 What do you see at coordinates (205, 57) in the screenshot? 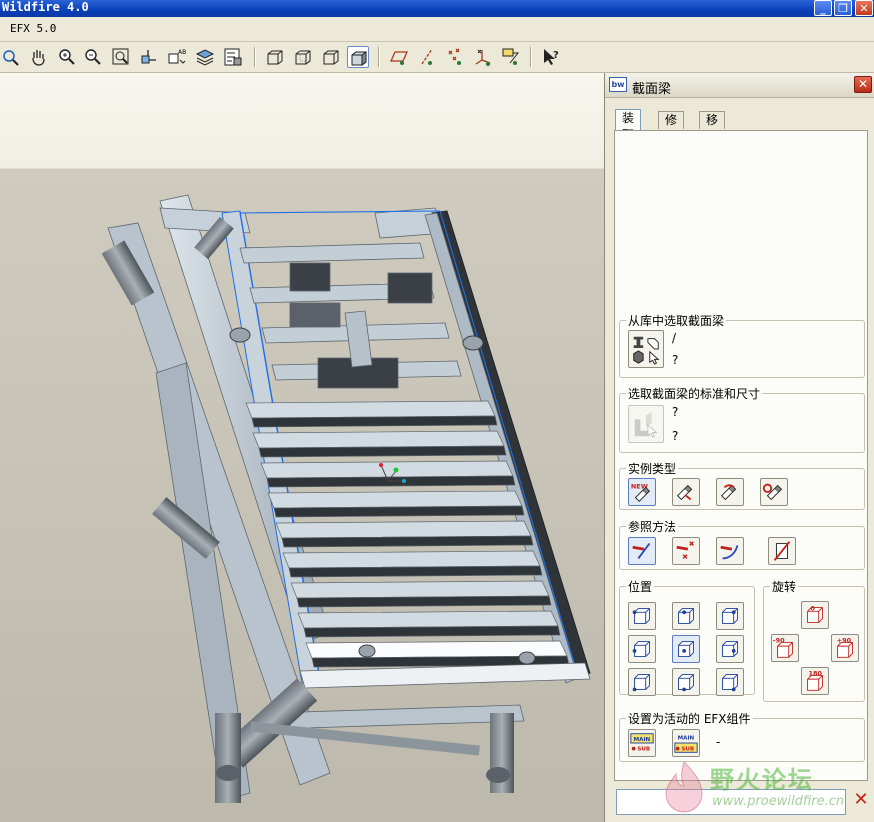
I see `layers-icon` at bounding box center [205, 57].